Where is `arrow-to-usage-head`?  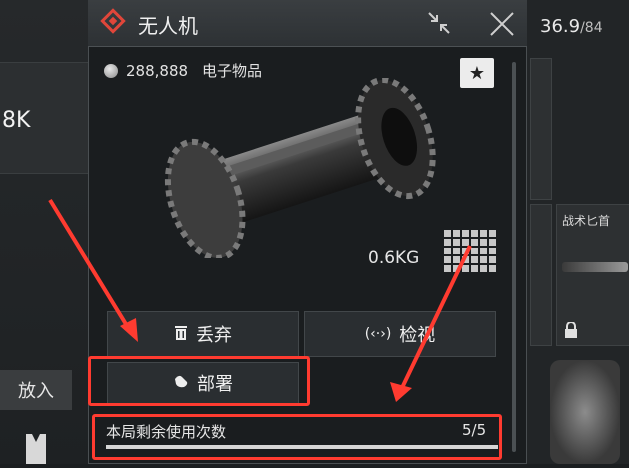 arrow-to-usage-head is located at coordinates (401, 392).